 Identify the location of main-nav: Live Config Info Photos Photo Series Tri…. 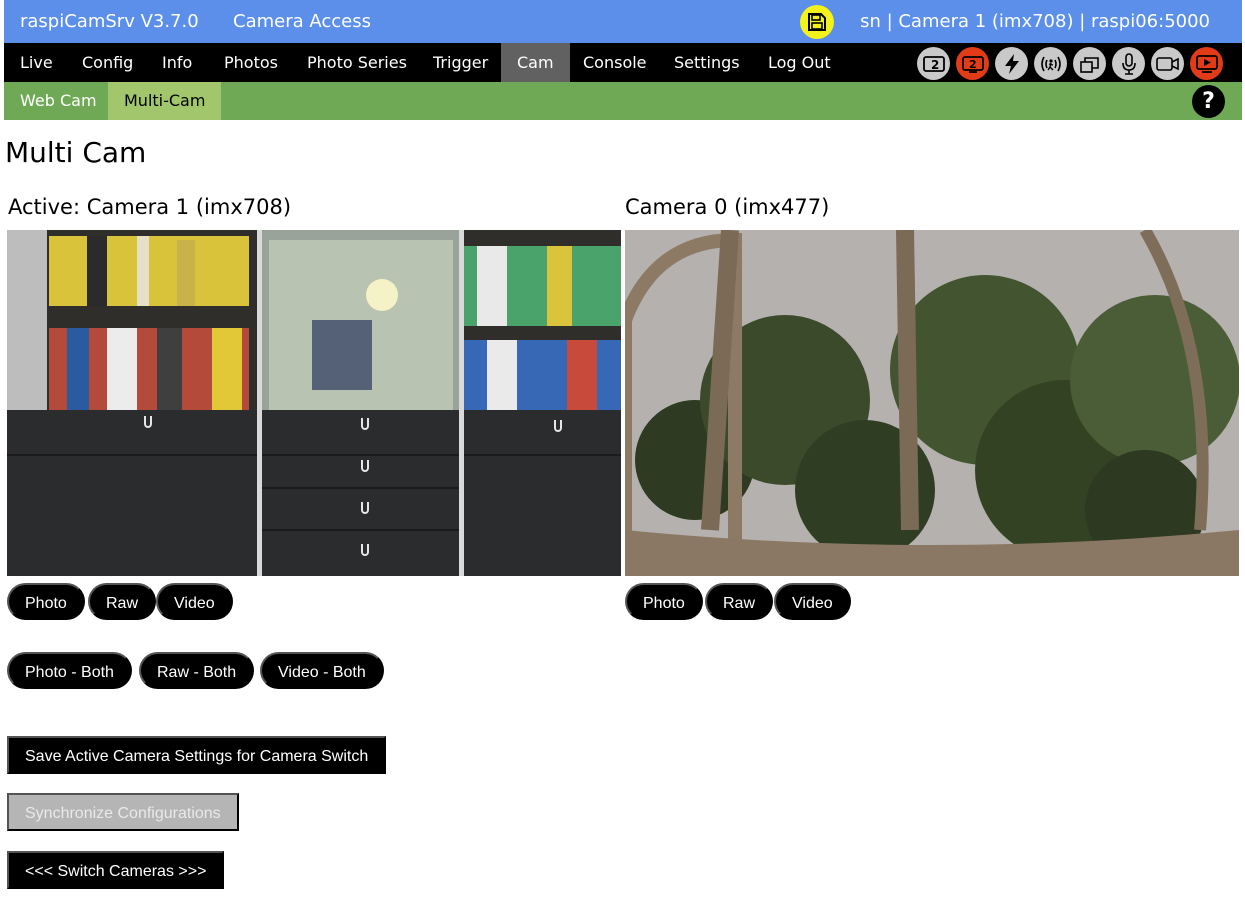
(623, 62).